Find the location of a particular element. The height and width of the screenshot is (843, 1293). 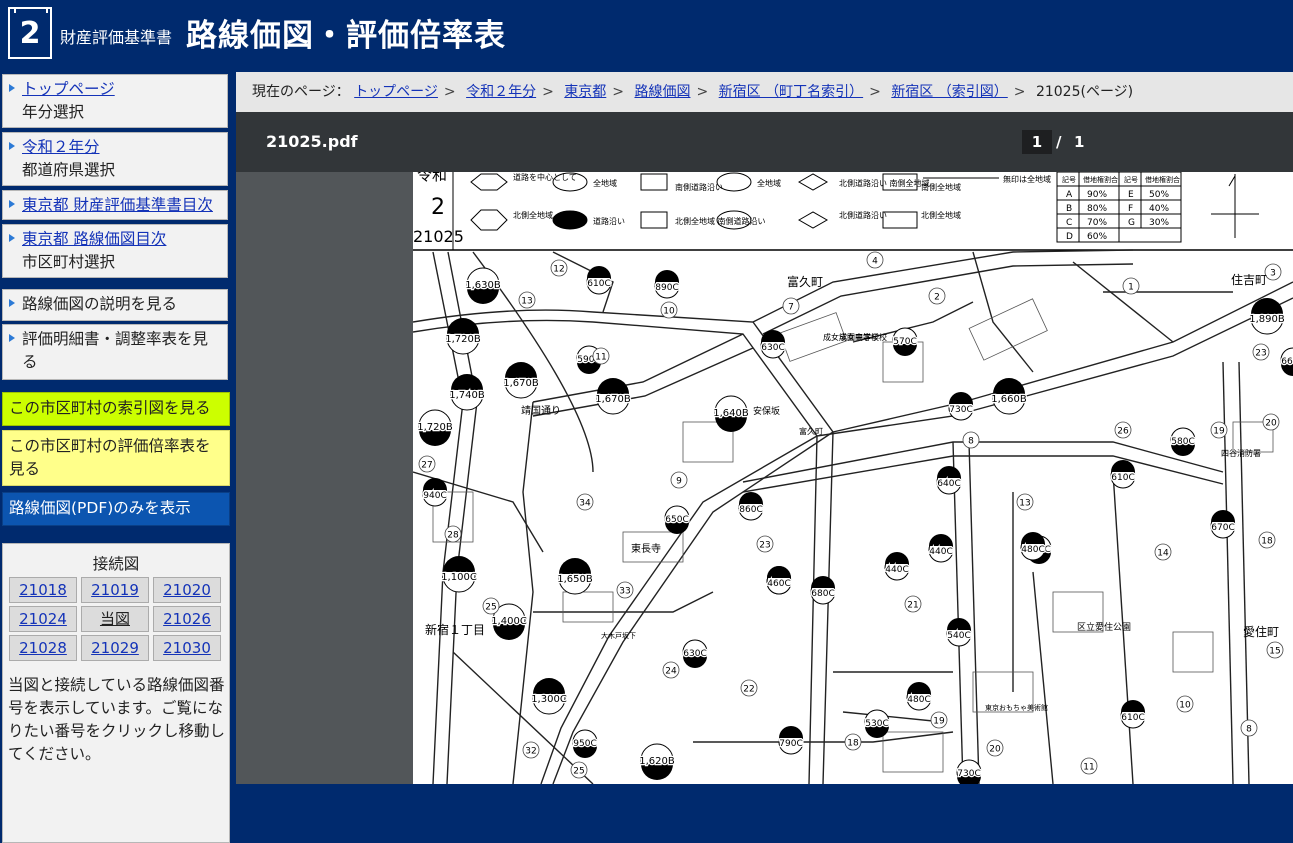

rate-table-cell: 40% is located at coordinates (1159, 209).